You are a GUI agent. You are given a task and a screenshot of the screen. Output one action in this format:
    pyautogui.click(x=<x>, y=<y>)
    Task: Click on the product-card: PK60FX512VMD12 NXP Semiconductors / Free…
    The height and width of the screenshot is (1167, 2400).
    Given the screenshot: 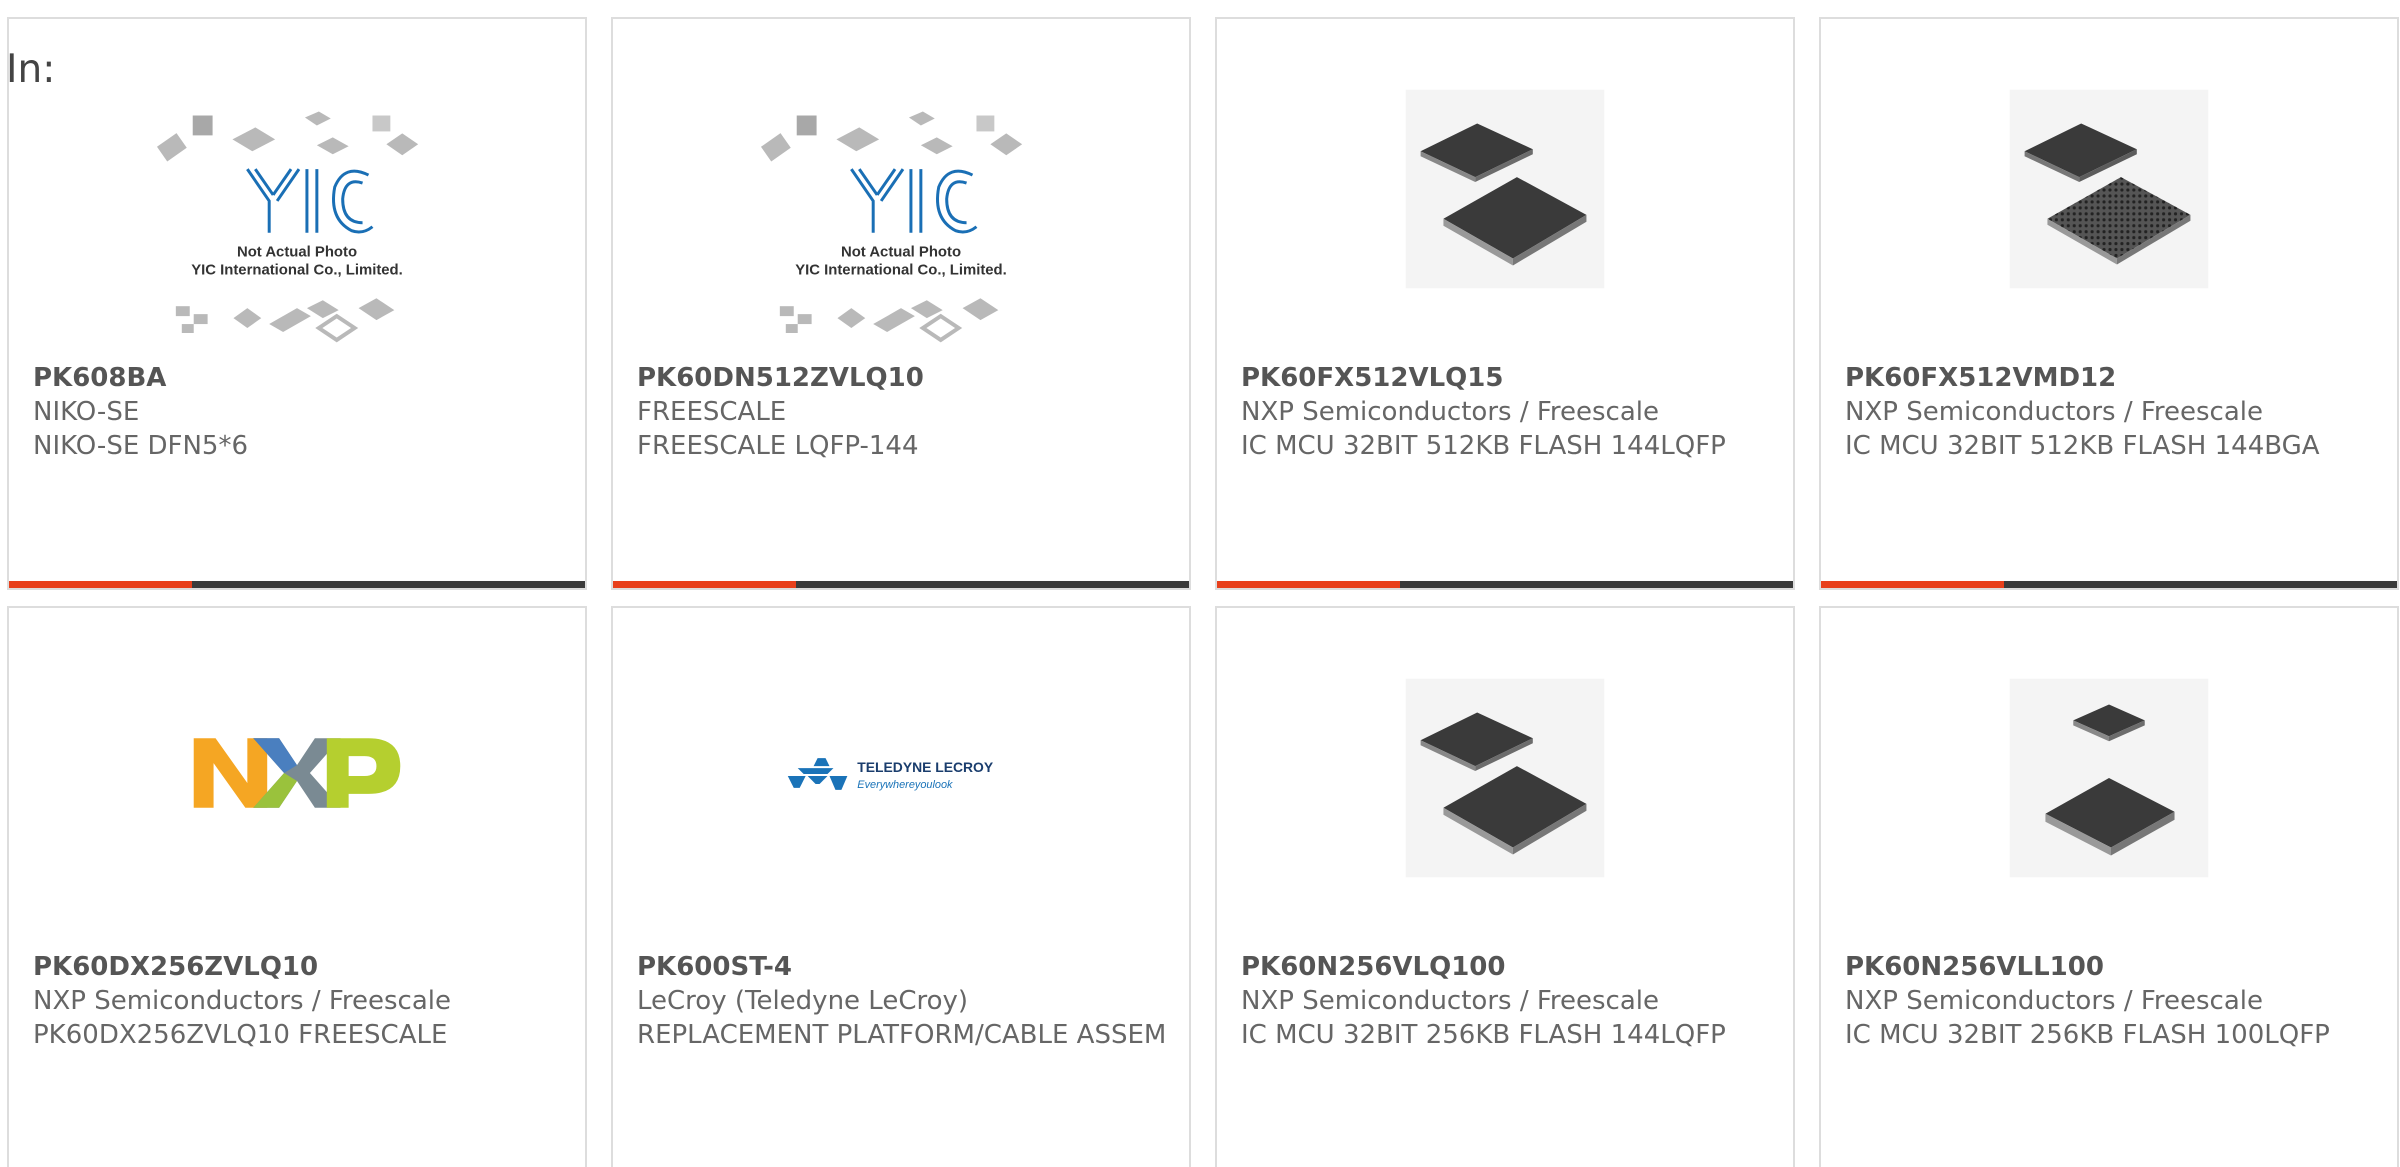 What is the action you would take?
    pyautogui.click(x=2109, y=303)
    